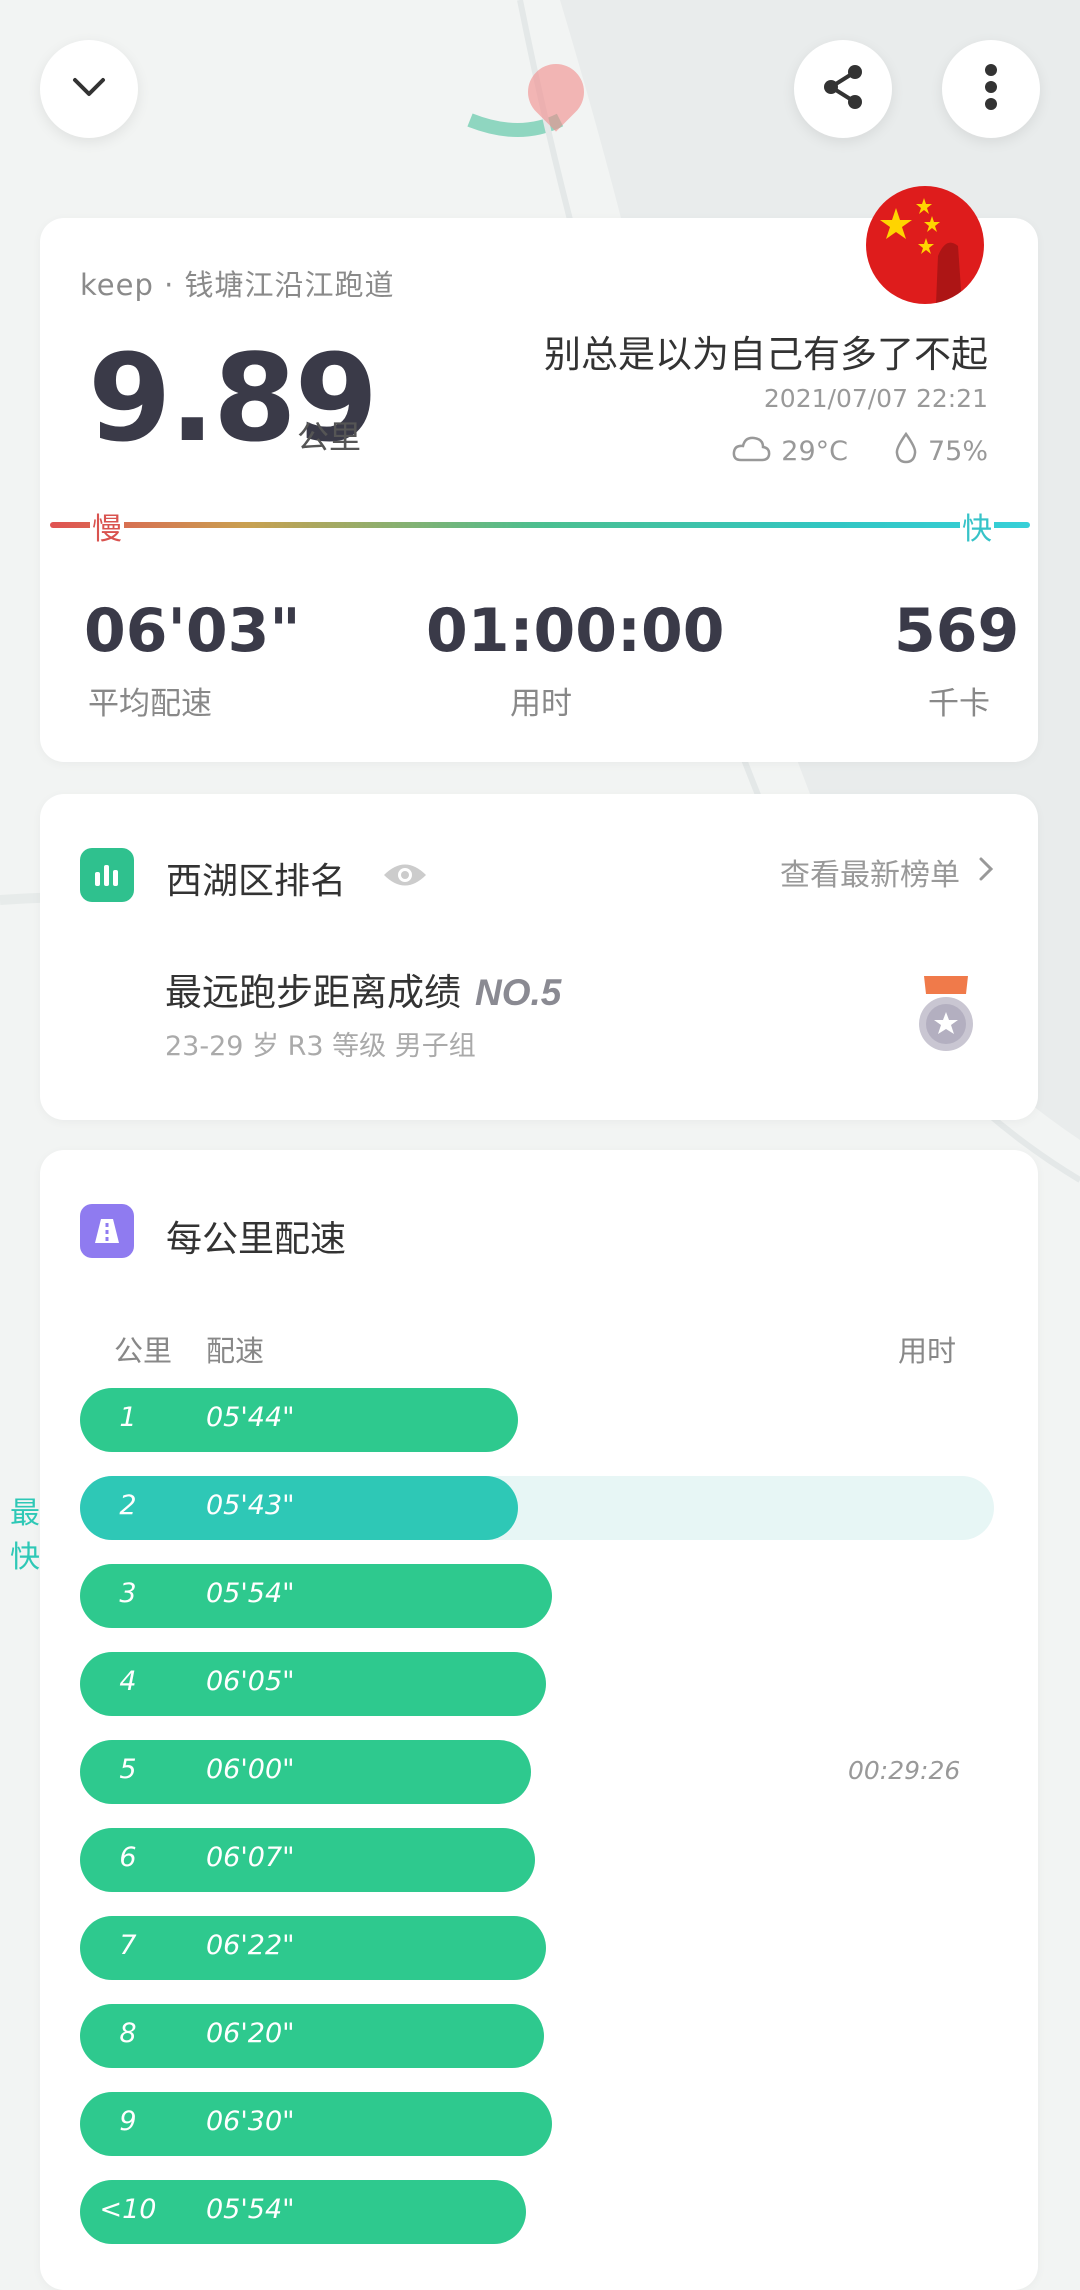 The image size is (1080, 2290). What do you see at coordinates (875, 398) in the screenshot?
I see `run-datetime: 2021/07/07 22:21` at bounding box center [875, 398].